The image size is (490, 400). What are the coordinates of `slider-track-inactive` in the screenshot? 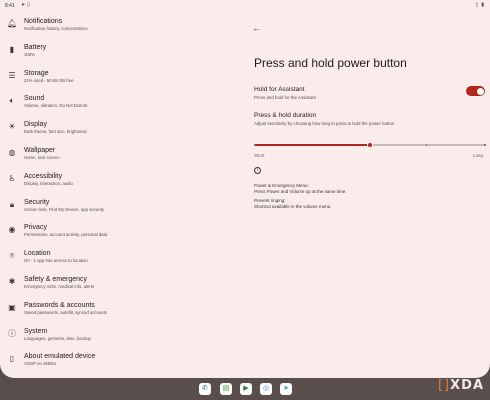 It's located at (429, 145).